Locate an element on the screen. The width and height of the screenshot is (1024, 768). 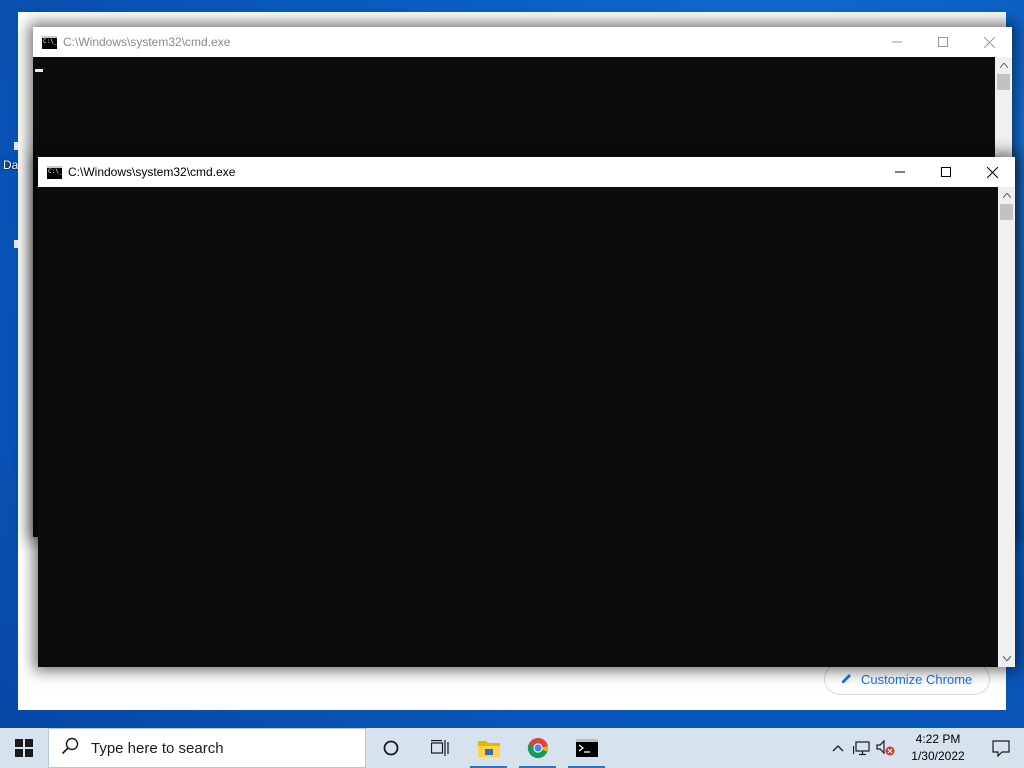
notification-icon is located at coordinates (1001, 748).